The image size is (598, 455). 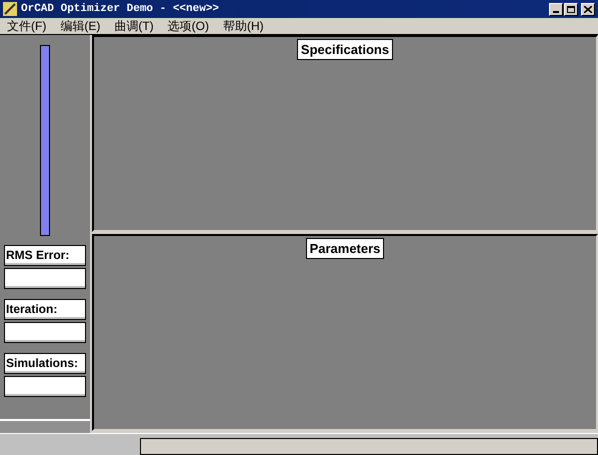 I want to click on app-icon, so click(x=10, y=9).